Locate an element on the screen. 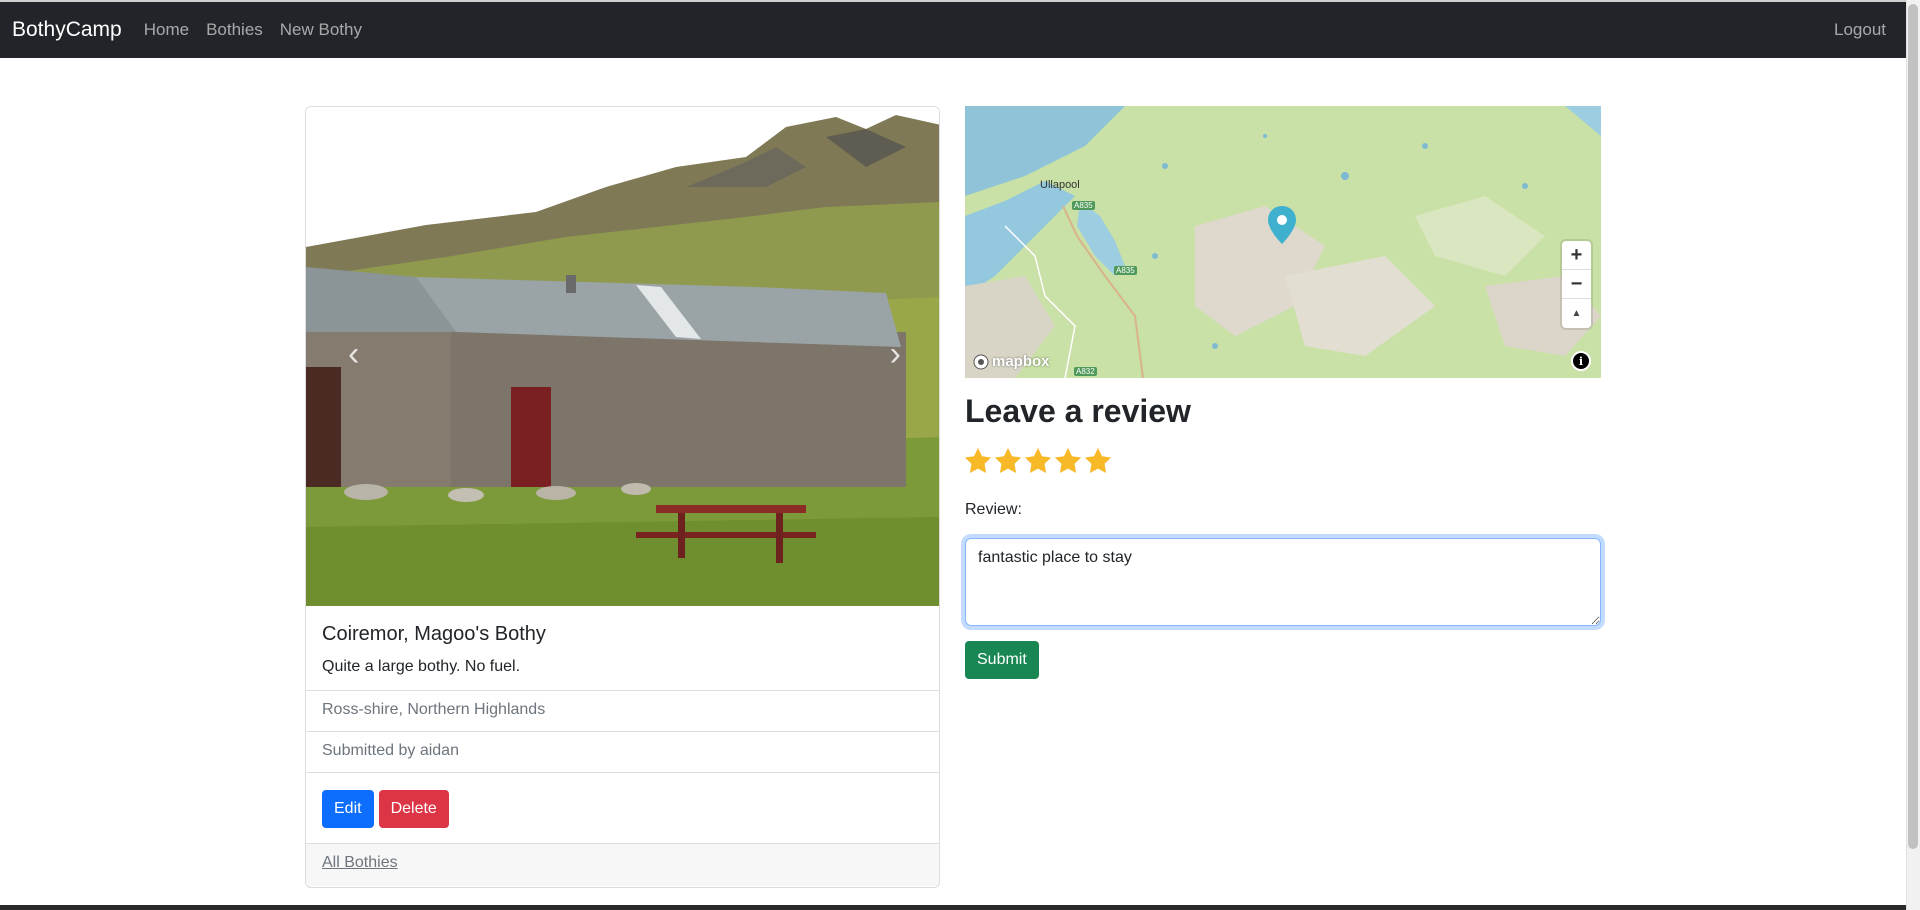  zoom-in-button: + is located at coordinates (1576, 255).